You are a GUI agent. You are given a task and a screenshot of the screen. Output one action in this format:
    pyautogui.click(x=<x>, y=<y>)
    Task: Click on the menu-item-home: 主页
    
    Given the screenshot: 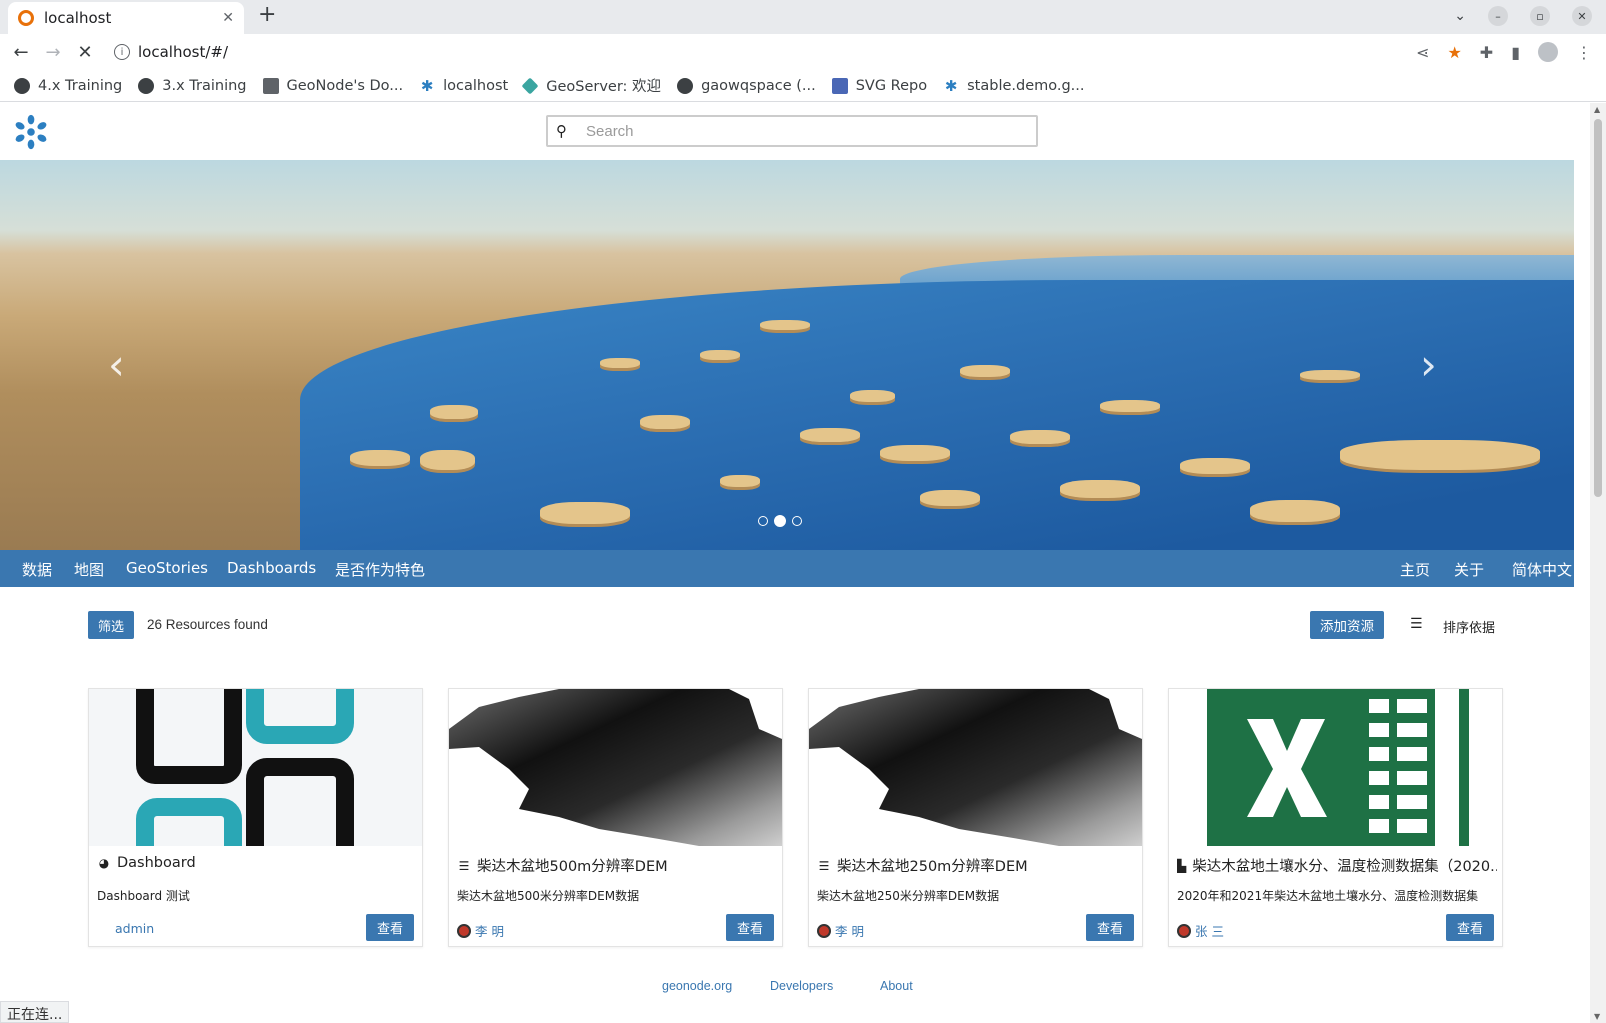 What is the action you would take?
    pyautogui.click(x=1415, y=569)
    